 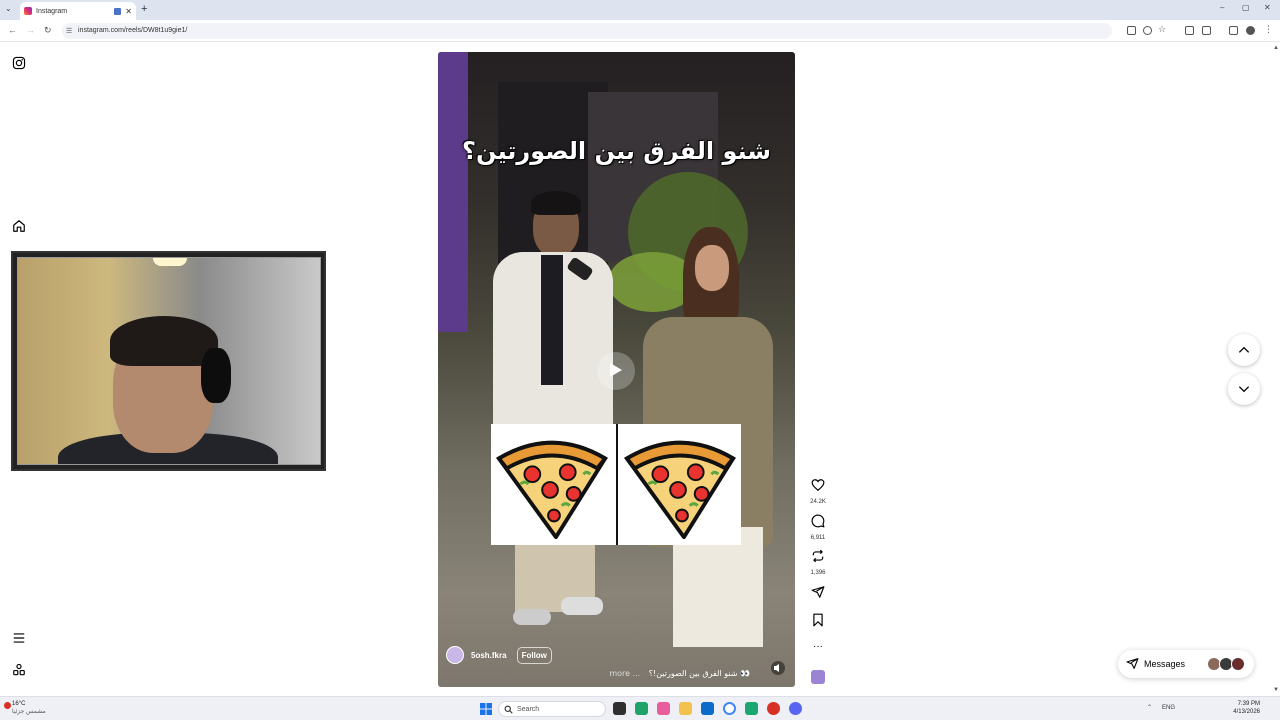 What do you see at coordinates (128, 11) in the screenshot?
I see `tab-close-button: ✕` at bounding box center [128, 11].